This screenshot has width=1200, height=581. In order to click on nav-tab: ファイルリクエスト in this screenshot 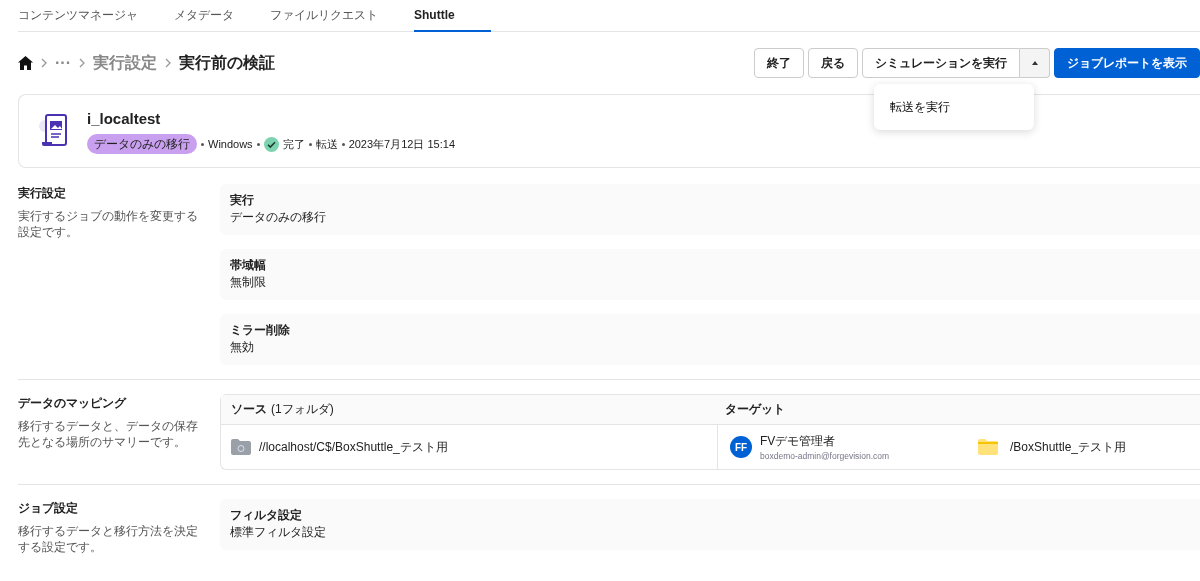, I will do `click(324, 16)`.